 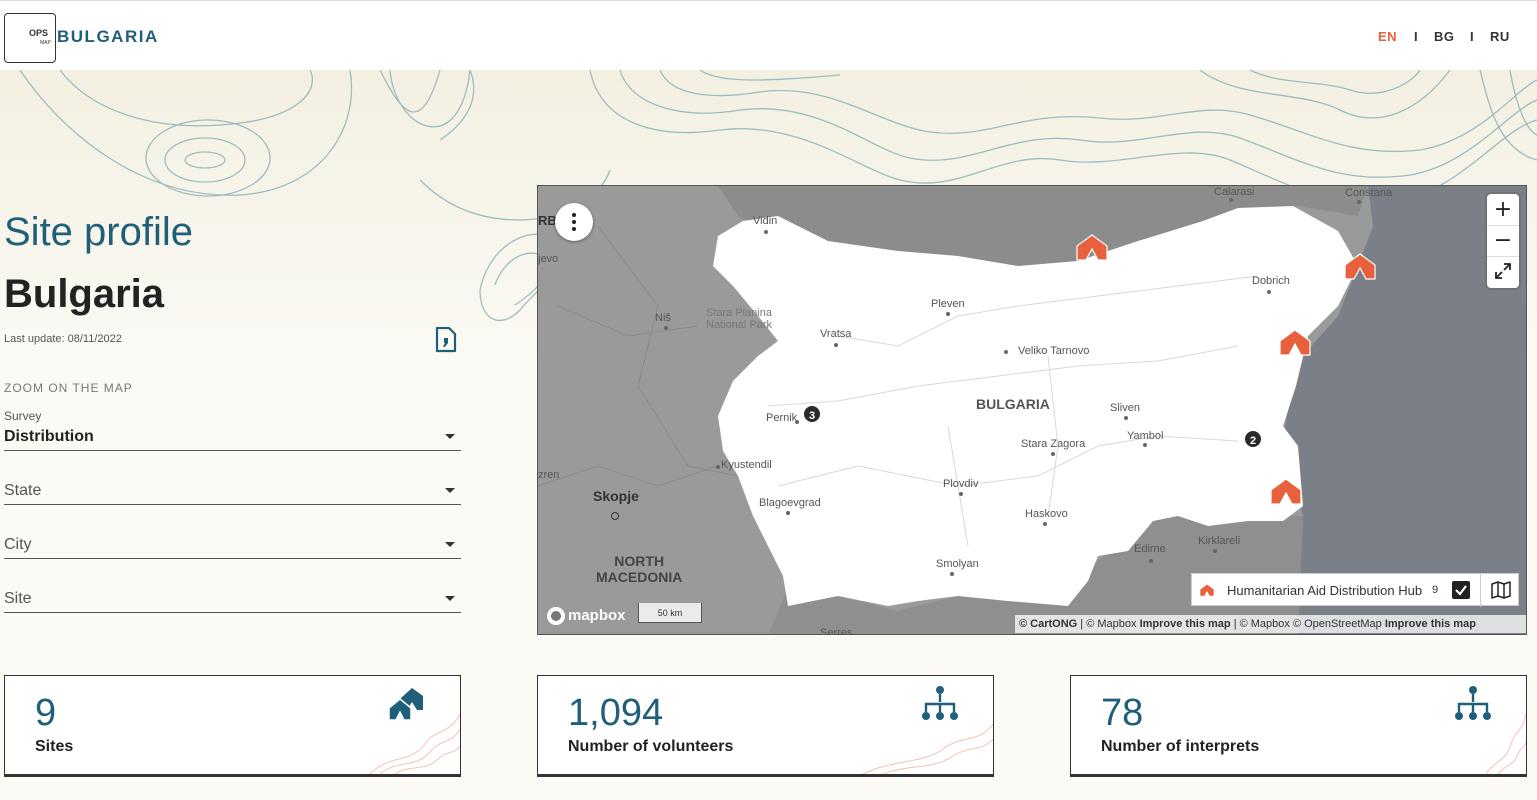 I want to click on capital-dot, so click(x=615, y=516).